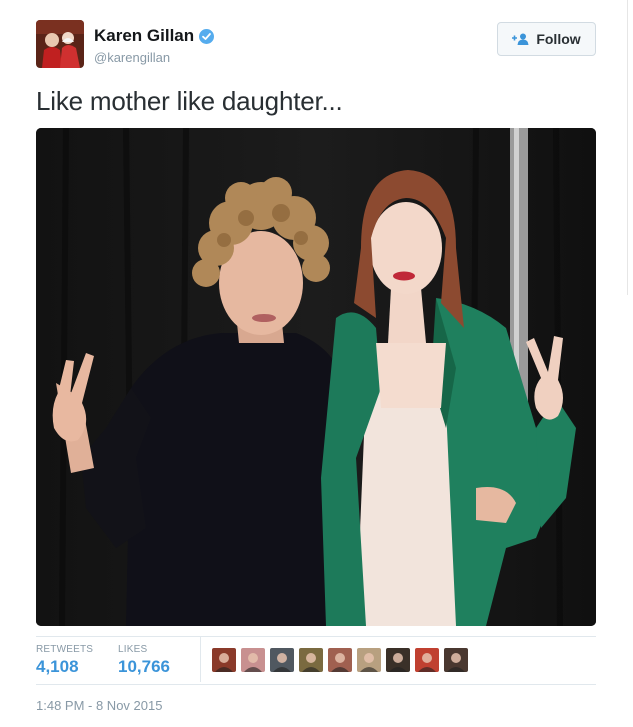 The width and height of the screenshot is (633, 727). What do you see at coordinates (144, 667) in the screenshot?
I see `likes-count: 10,766` at bounding box center [144, 667].